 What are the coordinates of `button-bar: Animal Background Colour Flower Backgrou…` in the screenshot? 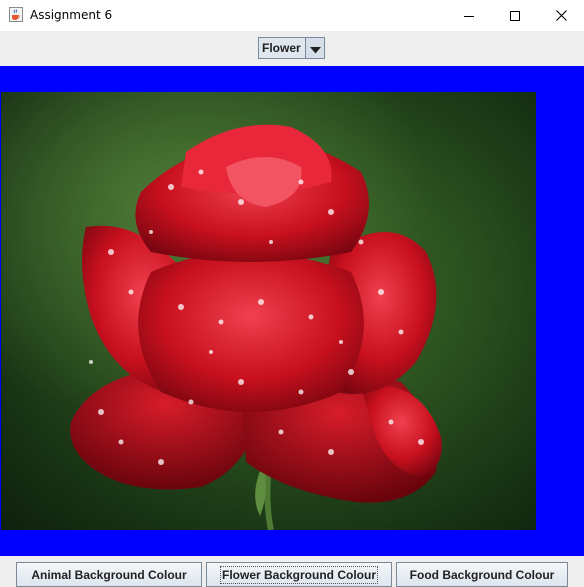 It's located at (292, 571).